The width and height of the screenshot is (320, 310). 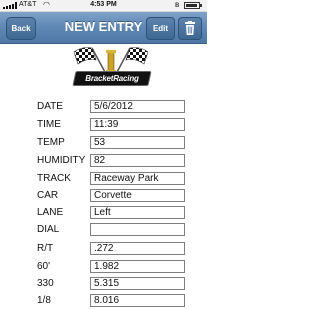 I want to click on form-row-time: TIME 11:39, so click(x=112, y=125).